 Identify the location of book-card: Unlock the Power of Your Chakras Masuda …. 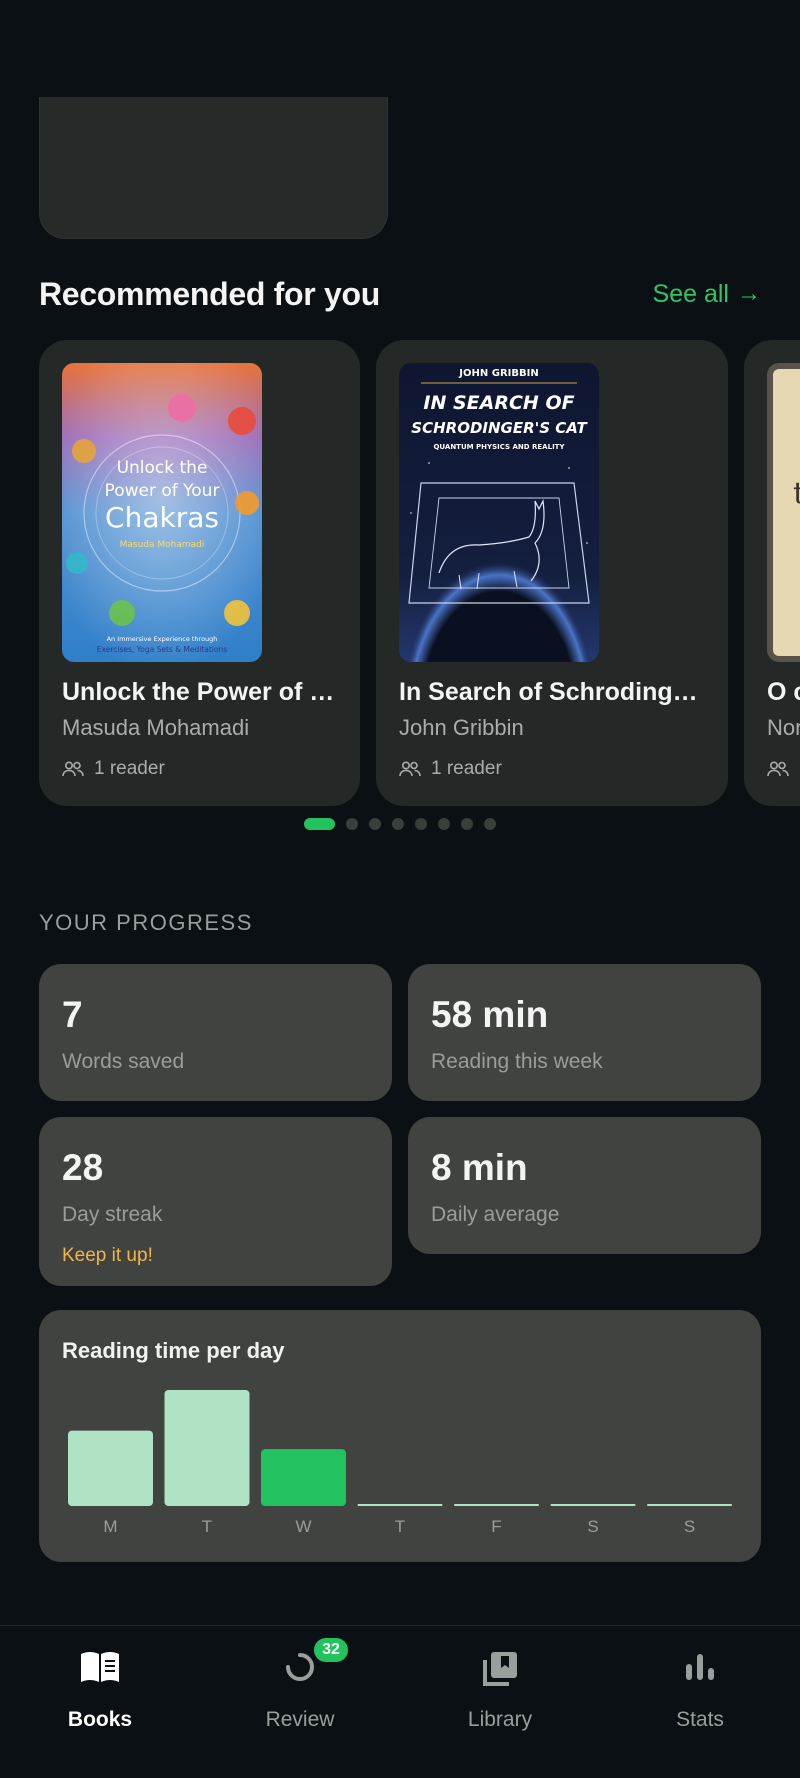
(199, 573).